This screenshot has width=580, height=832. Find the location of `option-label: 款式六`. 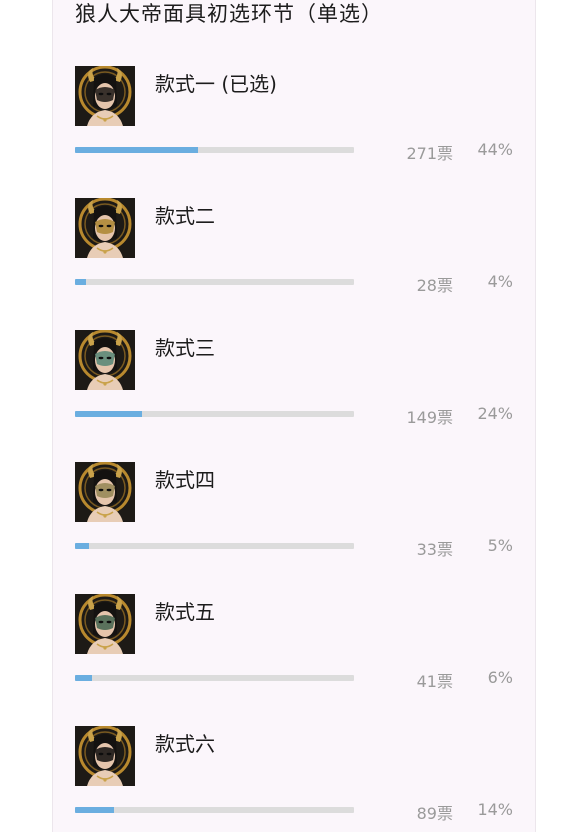

option-label: 款式六 is located at coordinates (185, 744).